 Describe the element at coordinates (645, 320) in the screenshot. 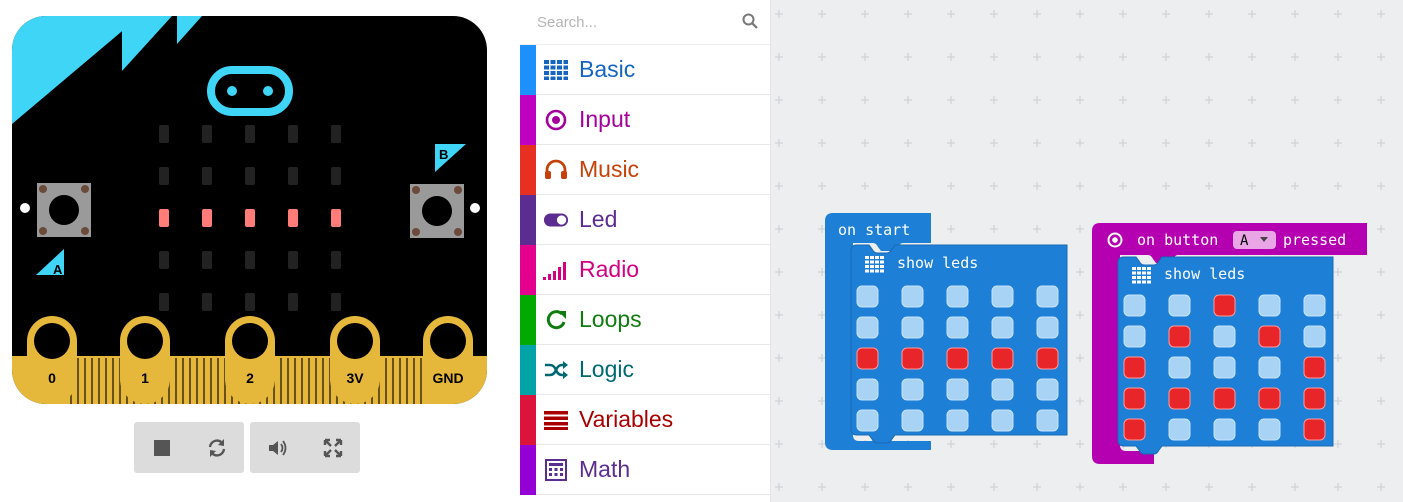

I see `category-loops: Loops` at that location.